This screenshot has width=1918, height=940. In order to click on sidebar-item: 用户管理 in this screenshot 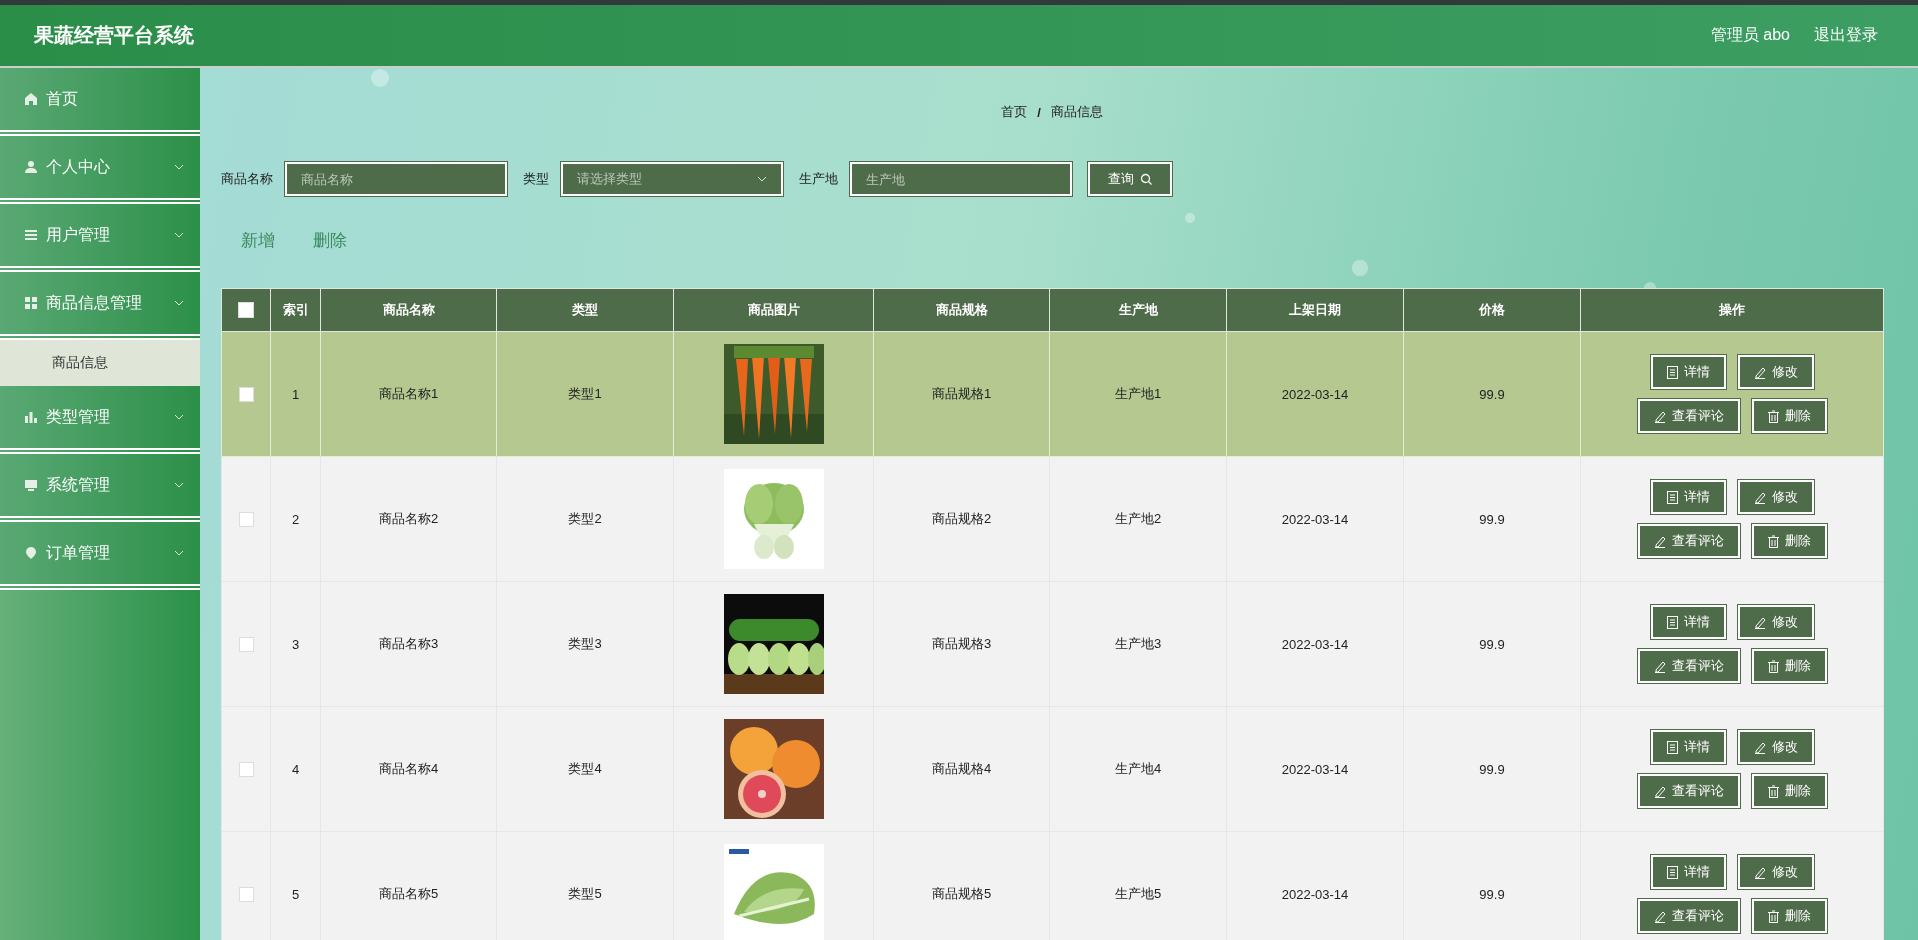, I will do `click(100, 238)`.